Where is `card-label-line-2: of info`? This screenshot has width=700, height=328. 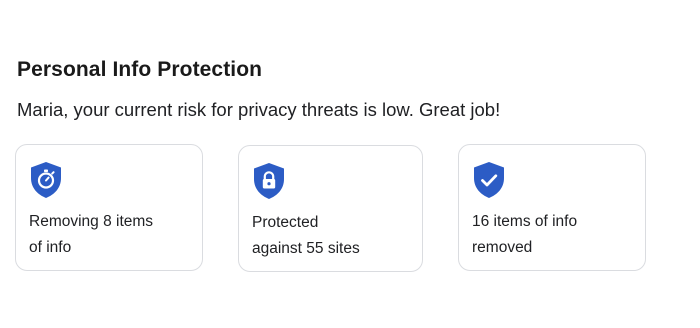
card-label-line-2: of info is located at coordinates (50, 247).